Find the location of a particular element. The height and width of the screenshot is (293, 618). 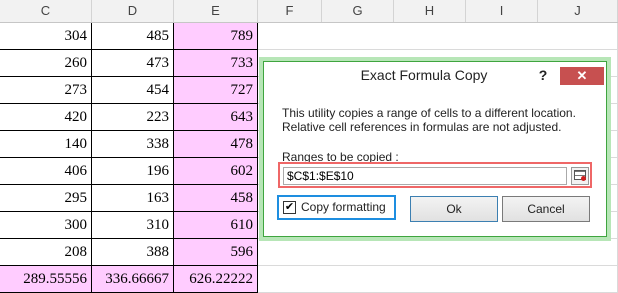

column-header-f: F is located at coordinates (290, 11).